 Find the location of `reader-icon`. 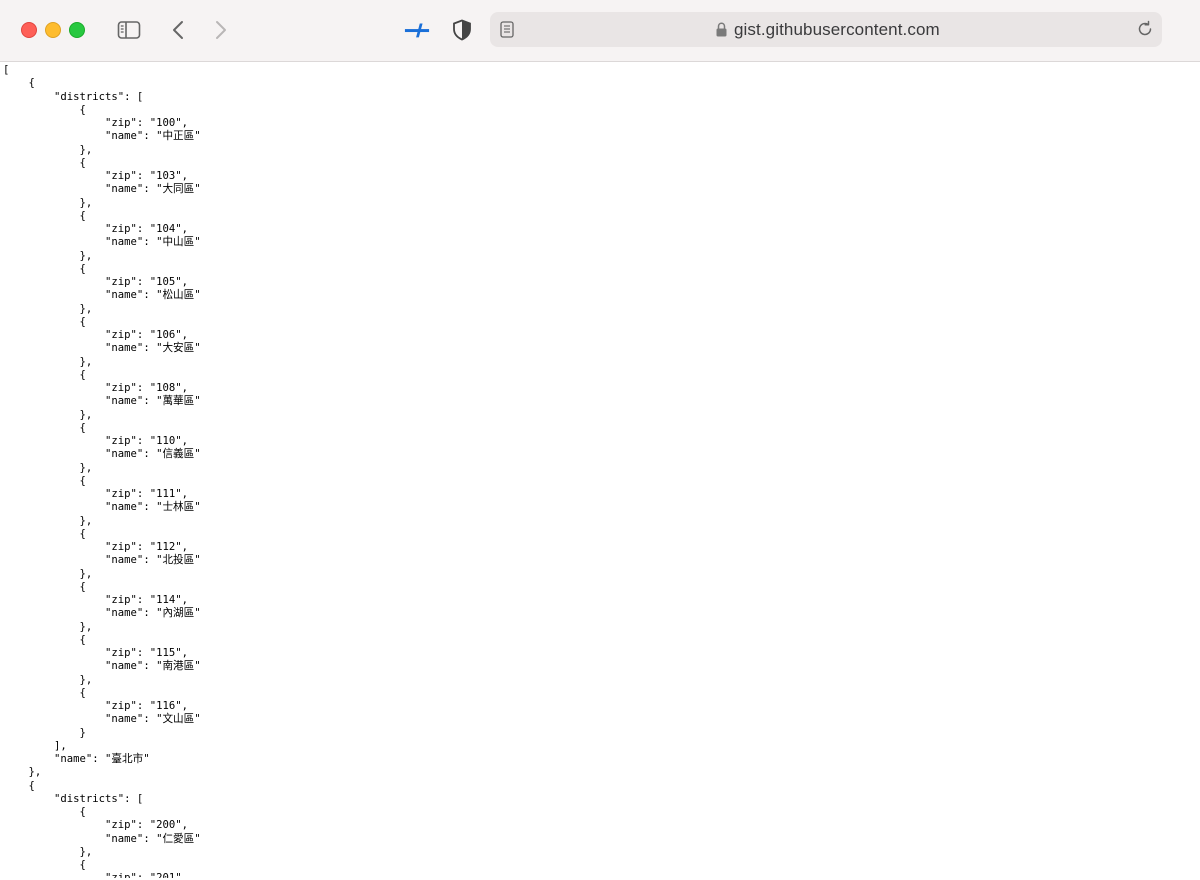

reader-icon is located at coordinates (507, 32).